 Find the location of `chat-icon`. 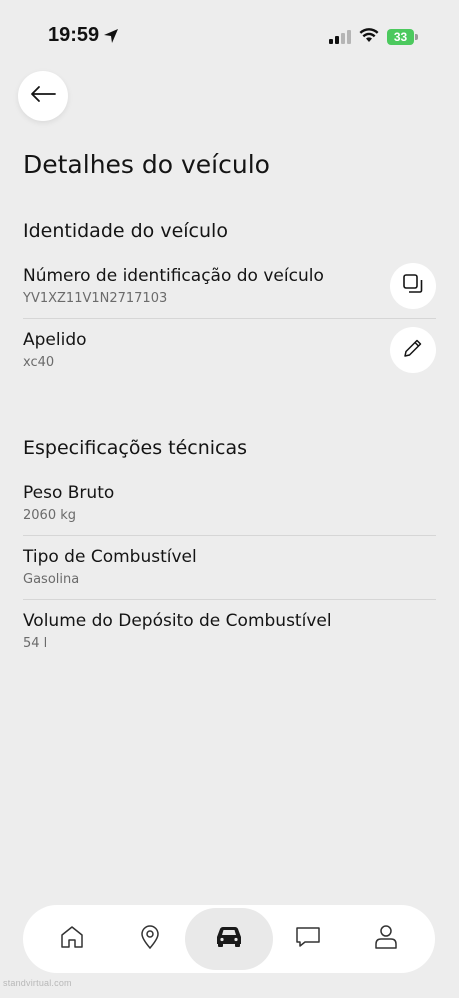

chat-icon is located at coordinates (308, 939).